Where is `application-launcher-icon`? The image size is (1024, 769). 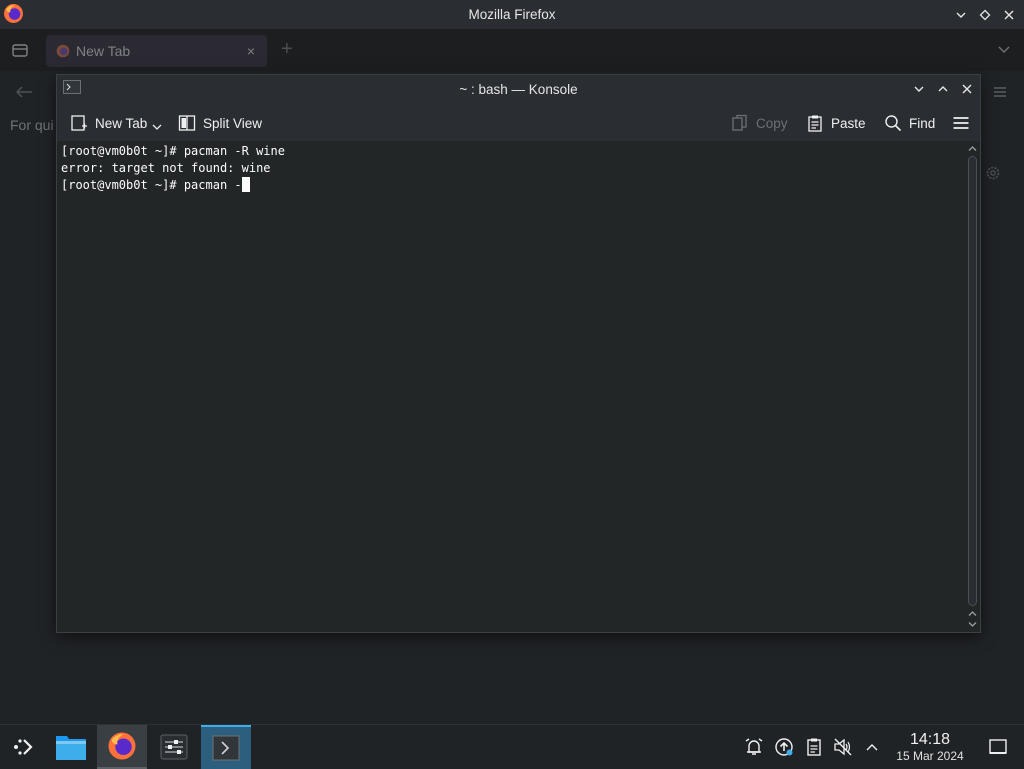
application-launcher-icon is located at coordinates (23, 747).